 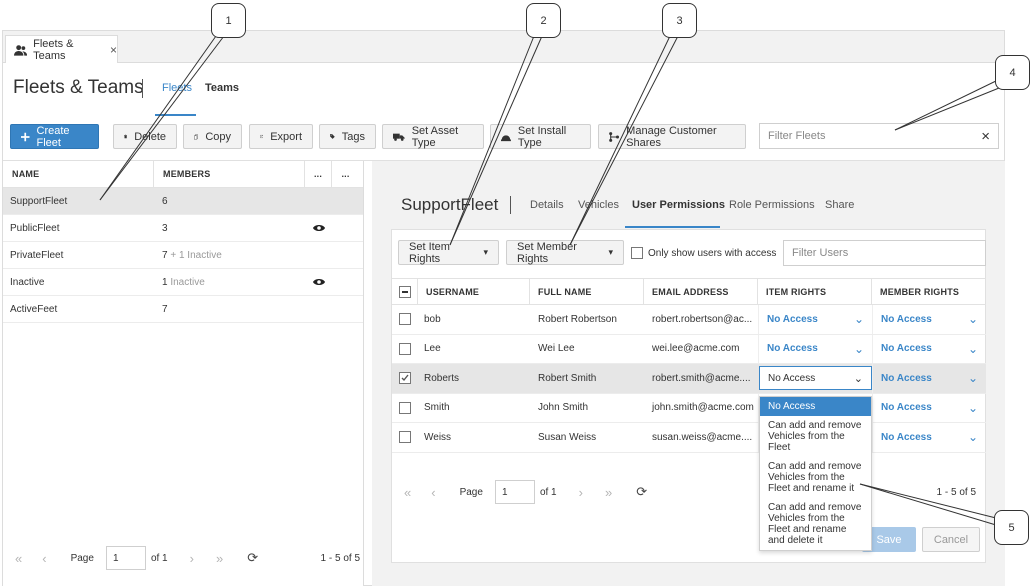 What do you see at coordinates (679, 20) in the screenshot?
I see `callout-3: 3` at bounding box center [679, 20].